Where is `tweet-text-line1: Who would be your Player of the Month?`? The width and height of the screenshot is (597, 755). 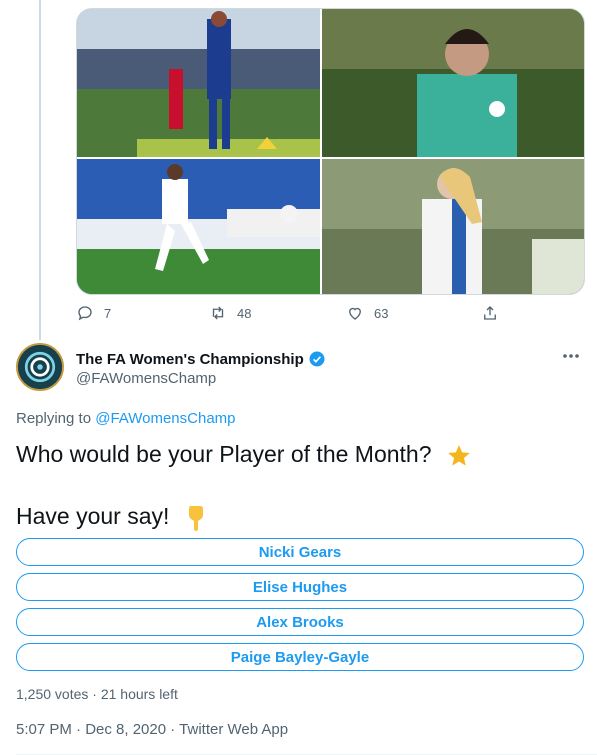
tweet-text-line1: Who would be your Player of the Month? is located at coordinates (296, 454).